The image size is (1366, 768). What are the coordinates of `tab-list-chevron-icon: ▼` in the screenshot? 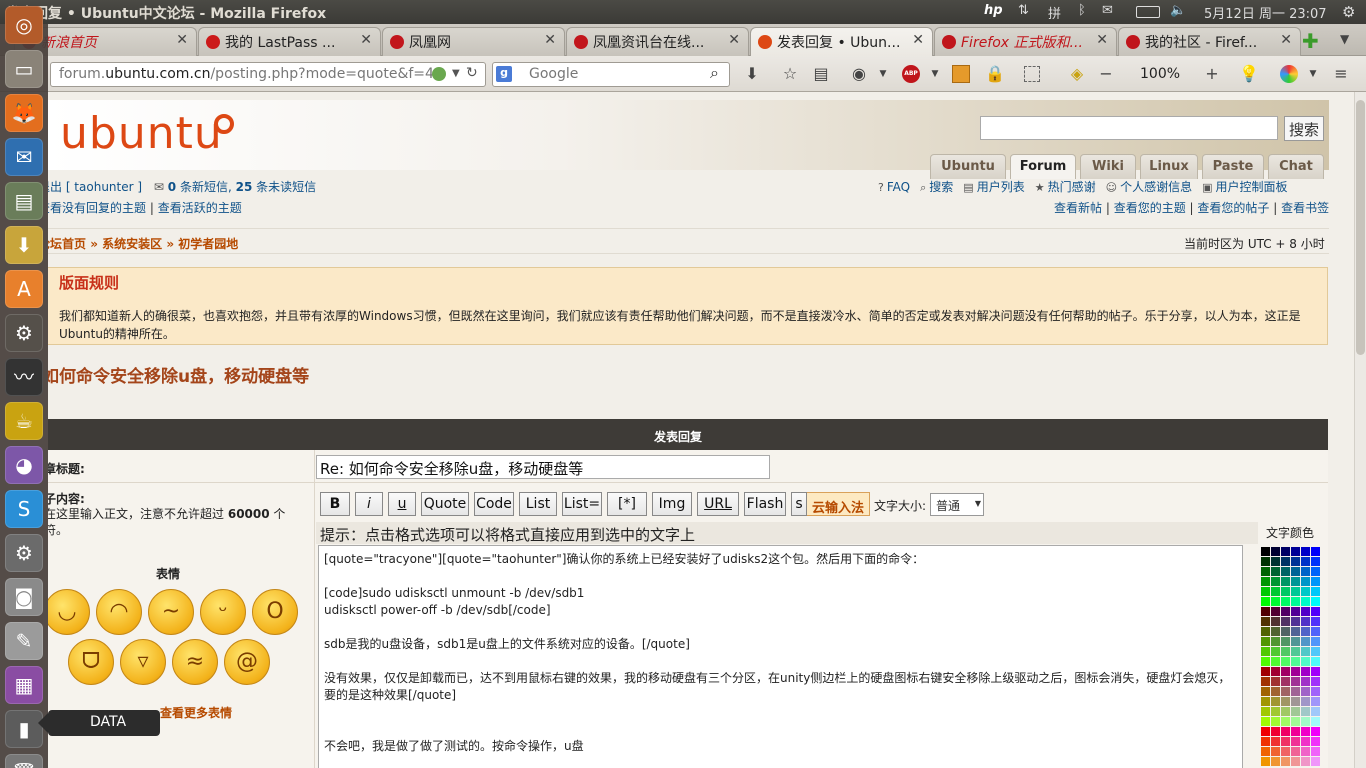 It's located at (1344, 39).